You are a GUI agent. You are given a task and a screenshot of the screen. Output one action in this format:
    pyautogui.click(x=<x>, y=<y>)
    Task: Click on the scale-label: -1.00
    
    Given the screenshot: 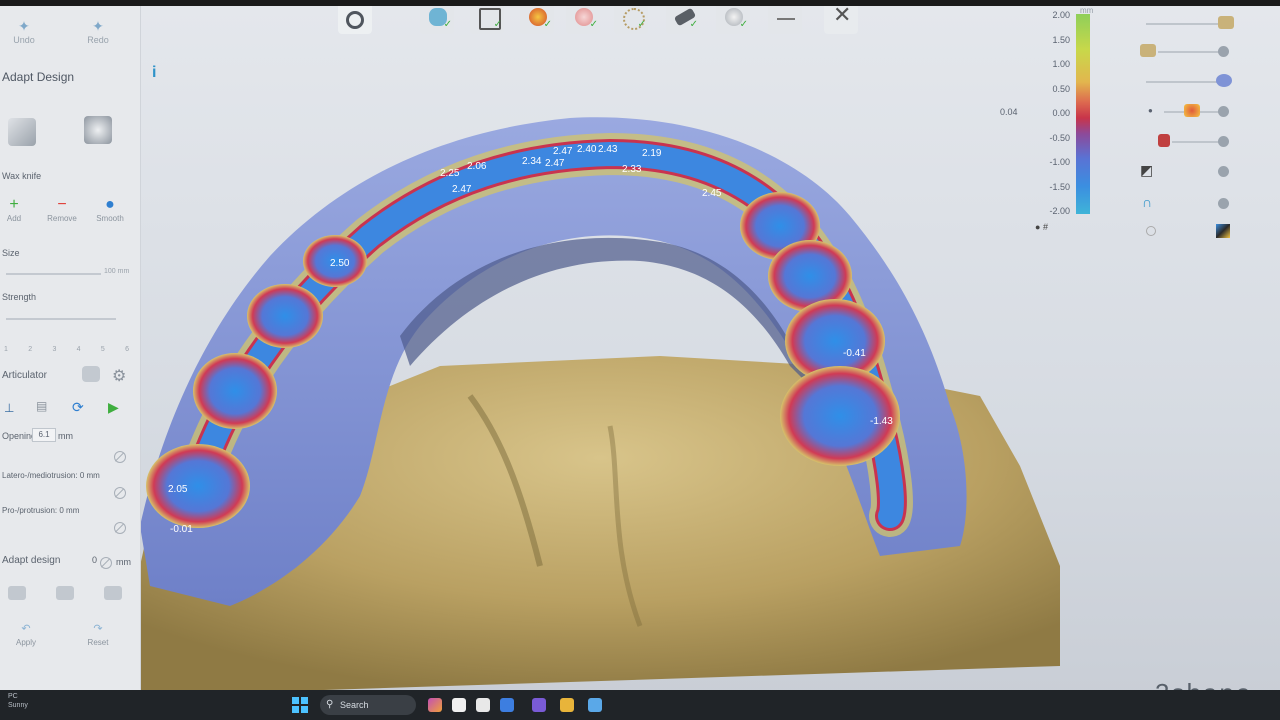 What is the action you would take?
    pyautogui.click(x=1059, y=162)
    